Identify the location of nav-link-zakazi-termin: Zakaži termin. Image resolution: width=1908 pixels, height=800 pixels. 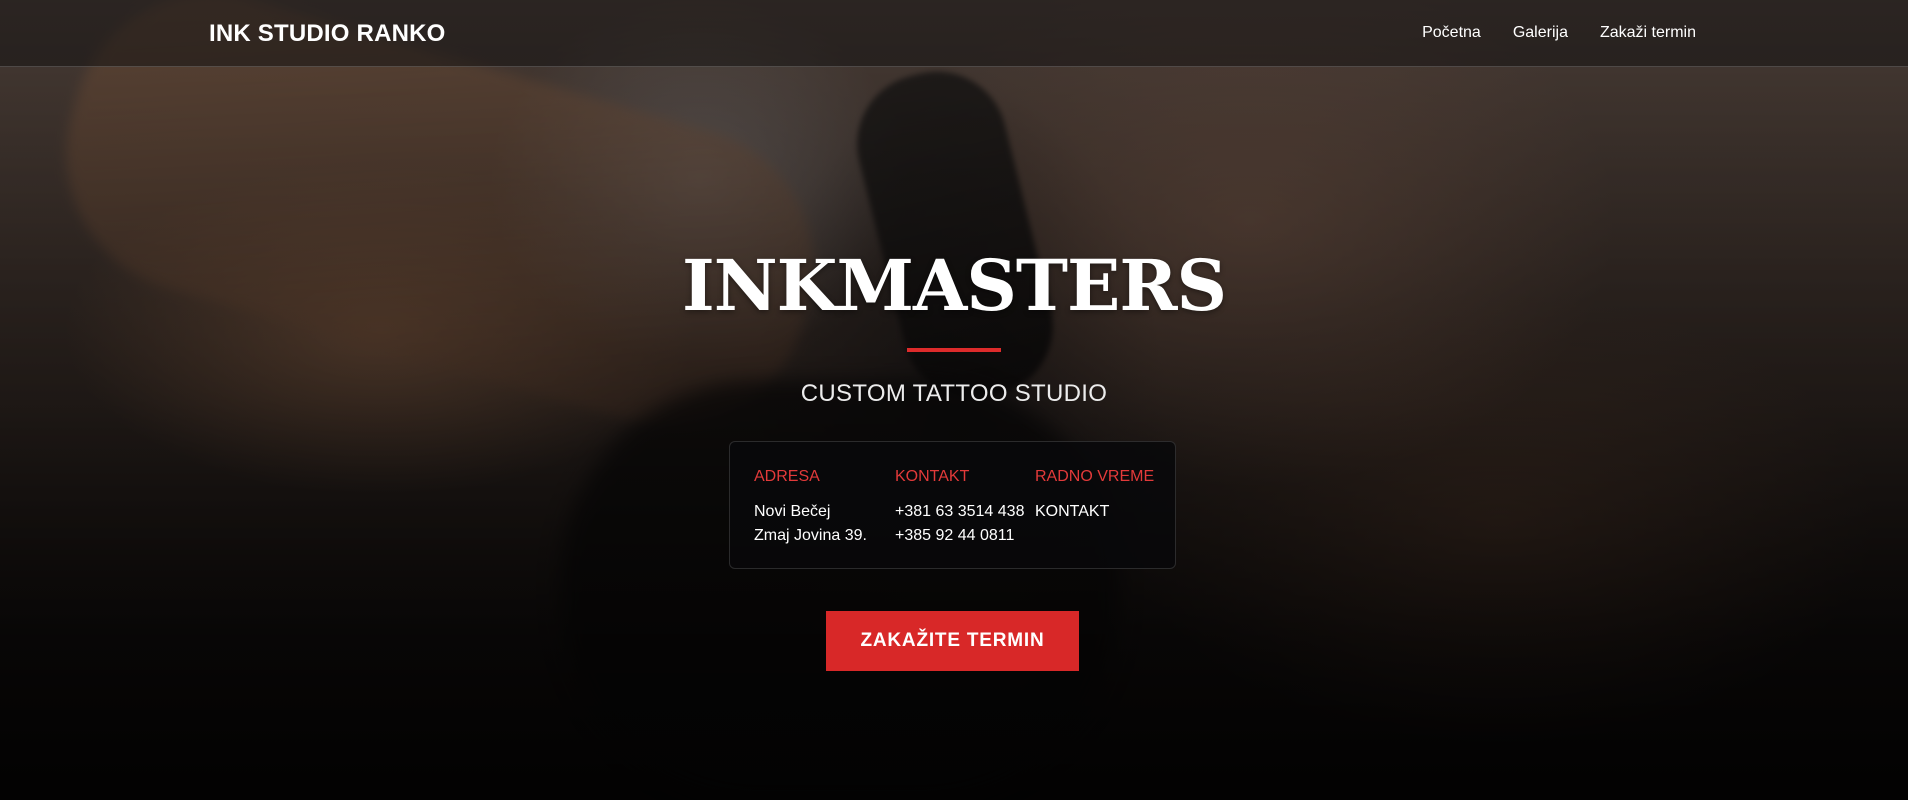
(1648, 33).